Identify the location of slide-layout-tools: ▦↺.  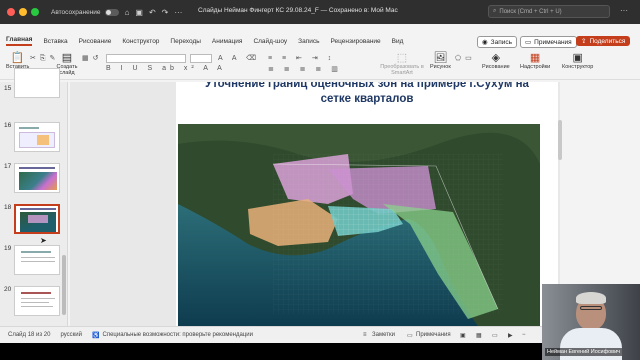
(92, 58).